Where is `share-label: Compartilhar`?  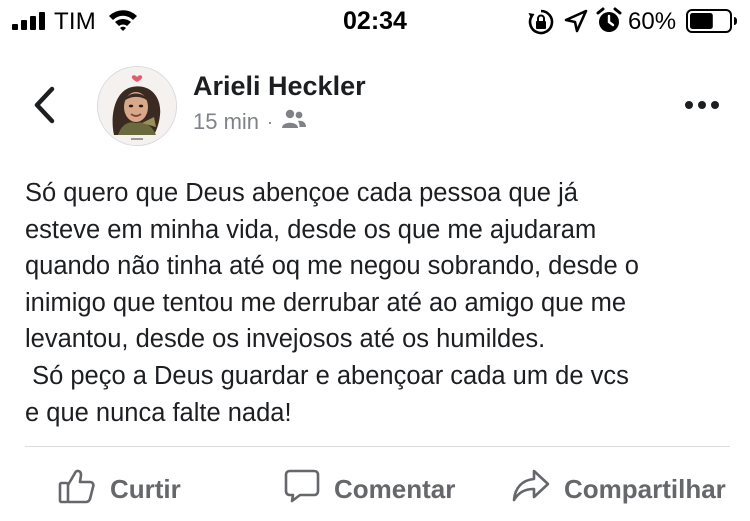
share-label: Compartilhar is located at coordinates (645, 489).